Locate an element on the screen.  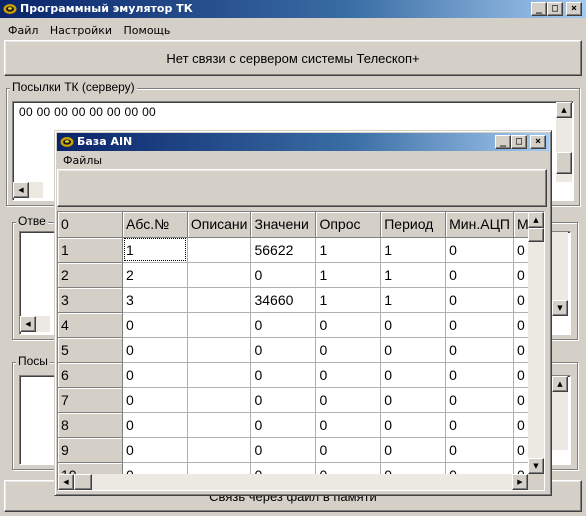
row-header: 1 is located at coordinates (91, 250).